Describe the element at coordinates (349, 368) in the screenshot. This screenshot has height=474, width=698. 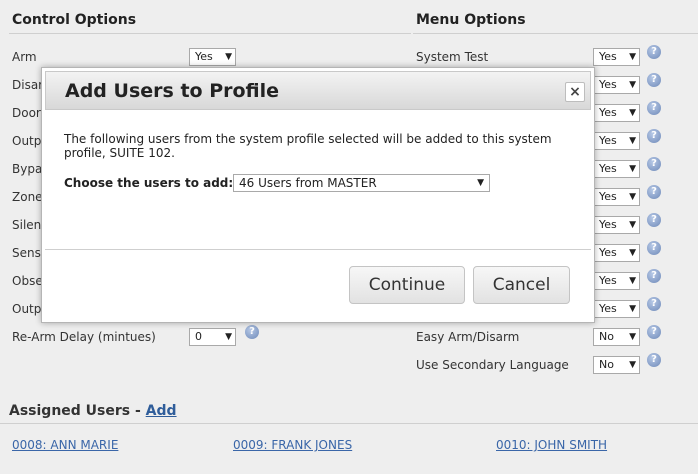
I see `option-row-use-secondary-language: Use Secondary Language No ▼?` at that location.